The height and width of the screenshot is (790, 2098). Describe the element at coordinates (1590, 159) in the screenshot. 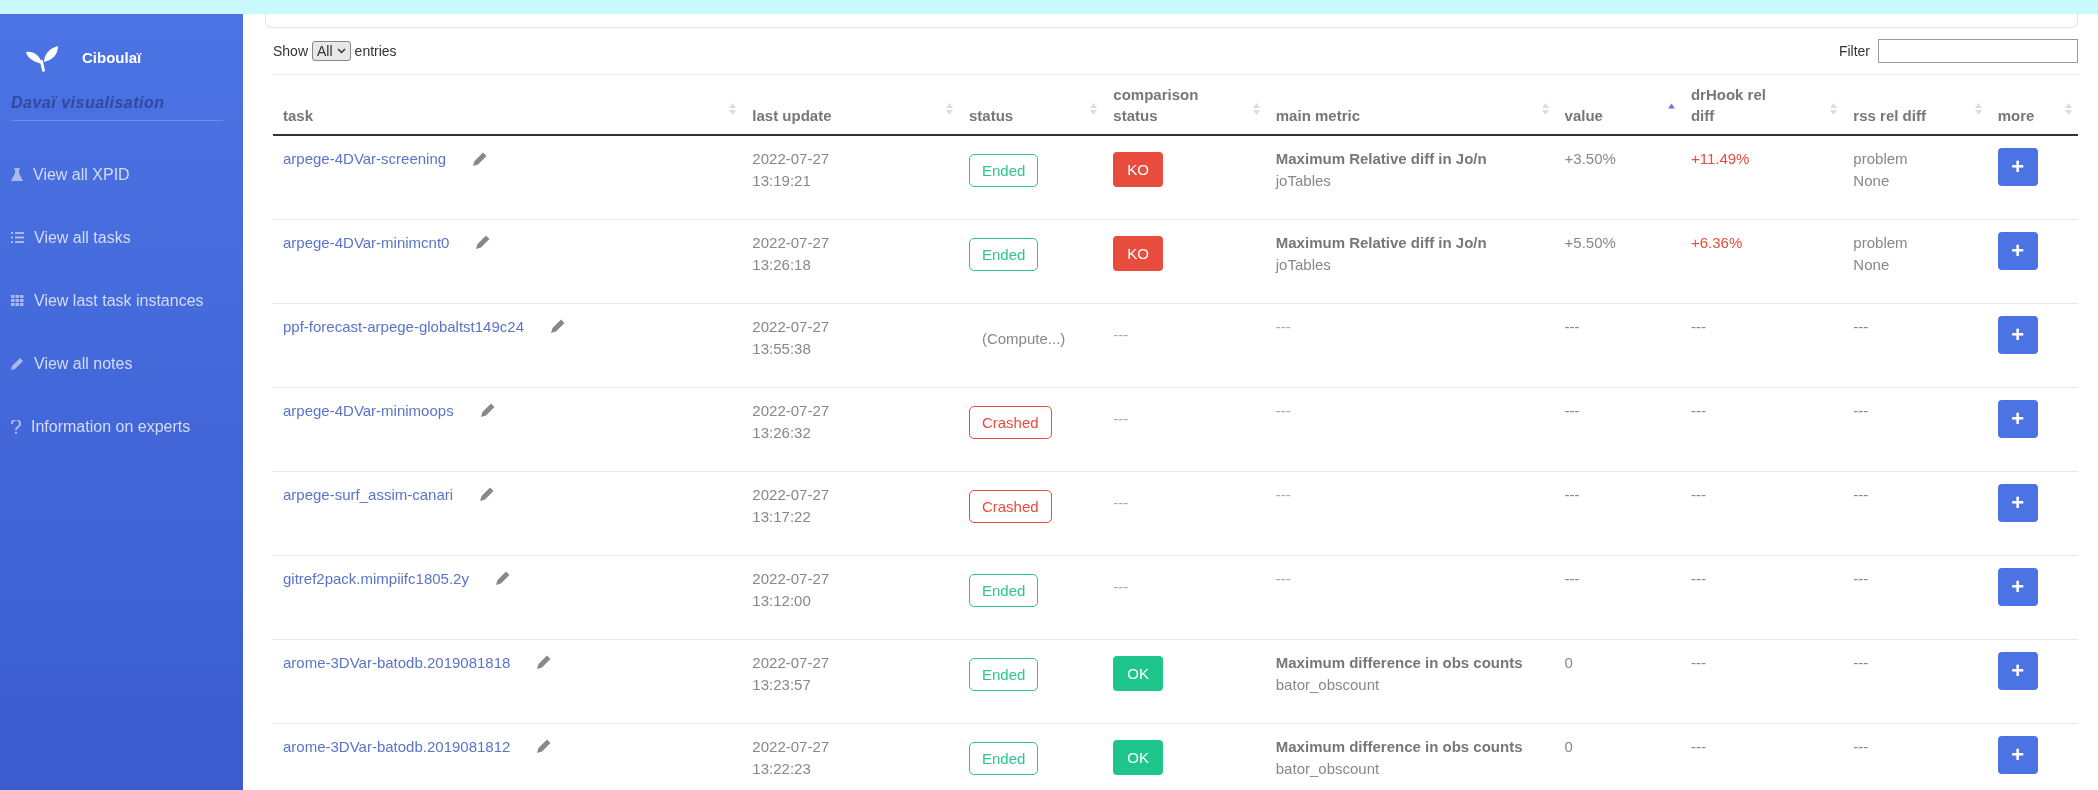

I see `metric-value: +3.50%` at that location.